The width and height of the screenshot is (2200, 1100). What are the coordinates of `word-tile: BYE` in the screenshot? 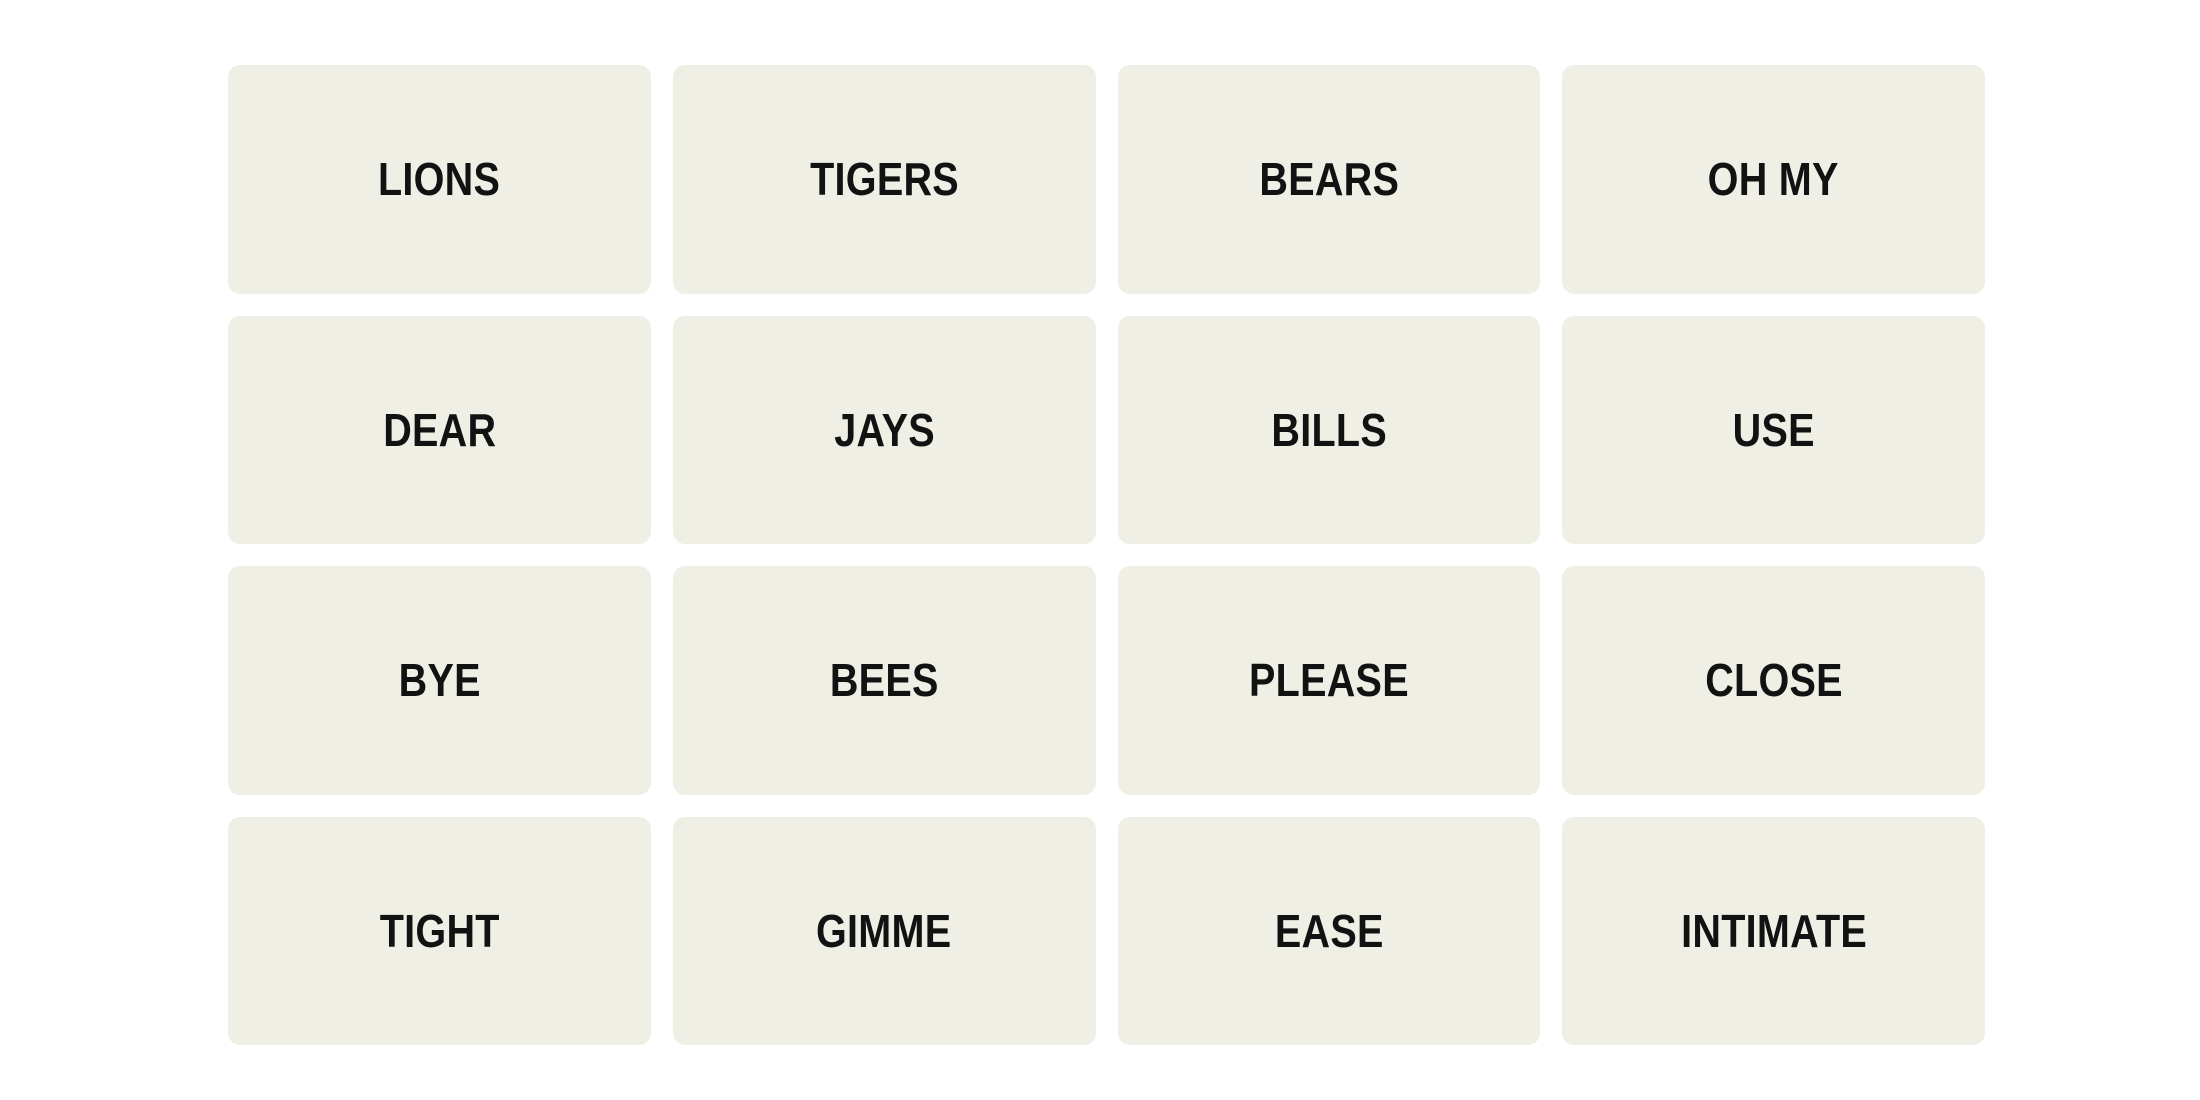 It's located at (439, 680).